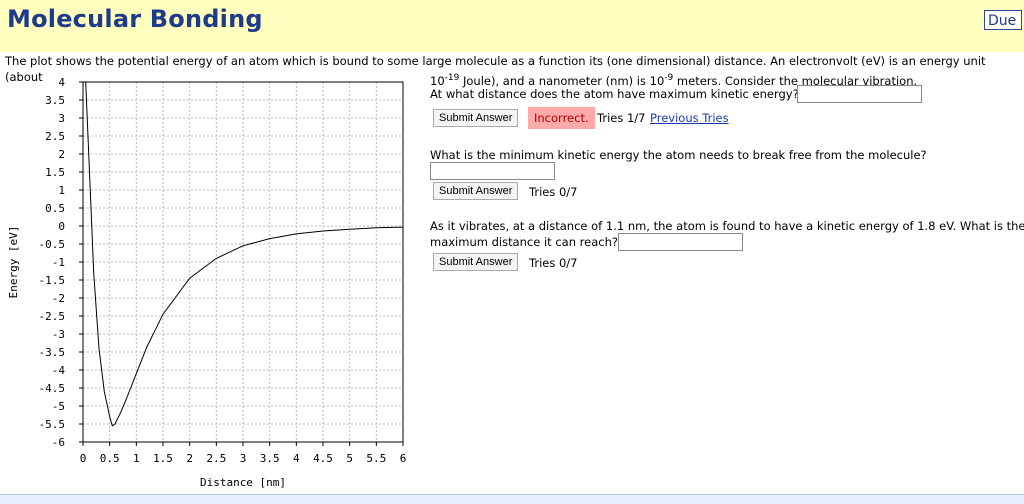 The image size is (1024, 504). What do you see at coordinates (52, 352) in the screenshot?
I see `y-tick-label: -3.5` at bounding box center [52, 352].